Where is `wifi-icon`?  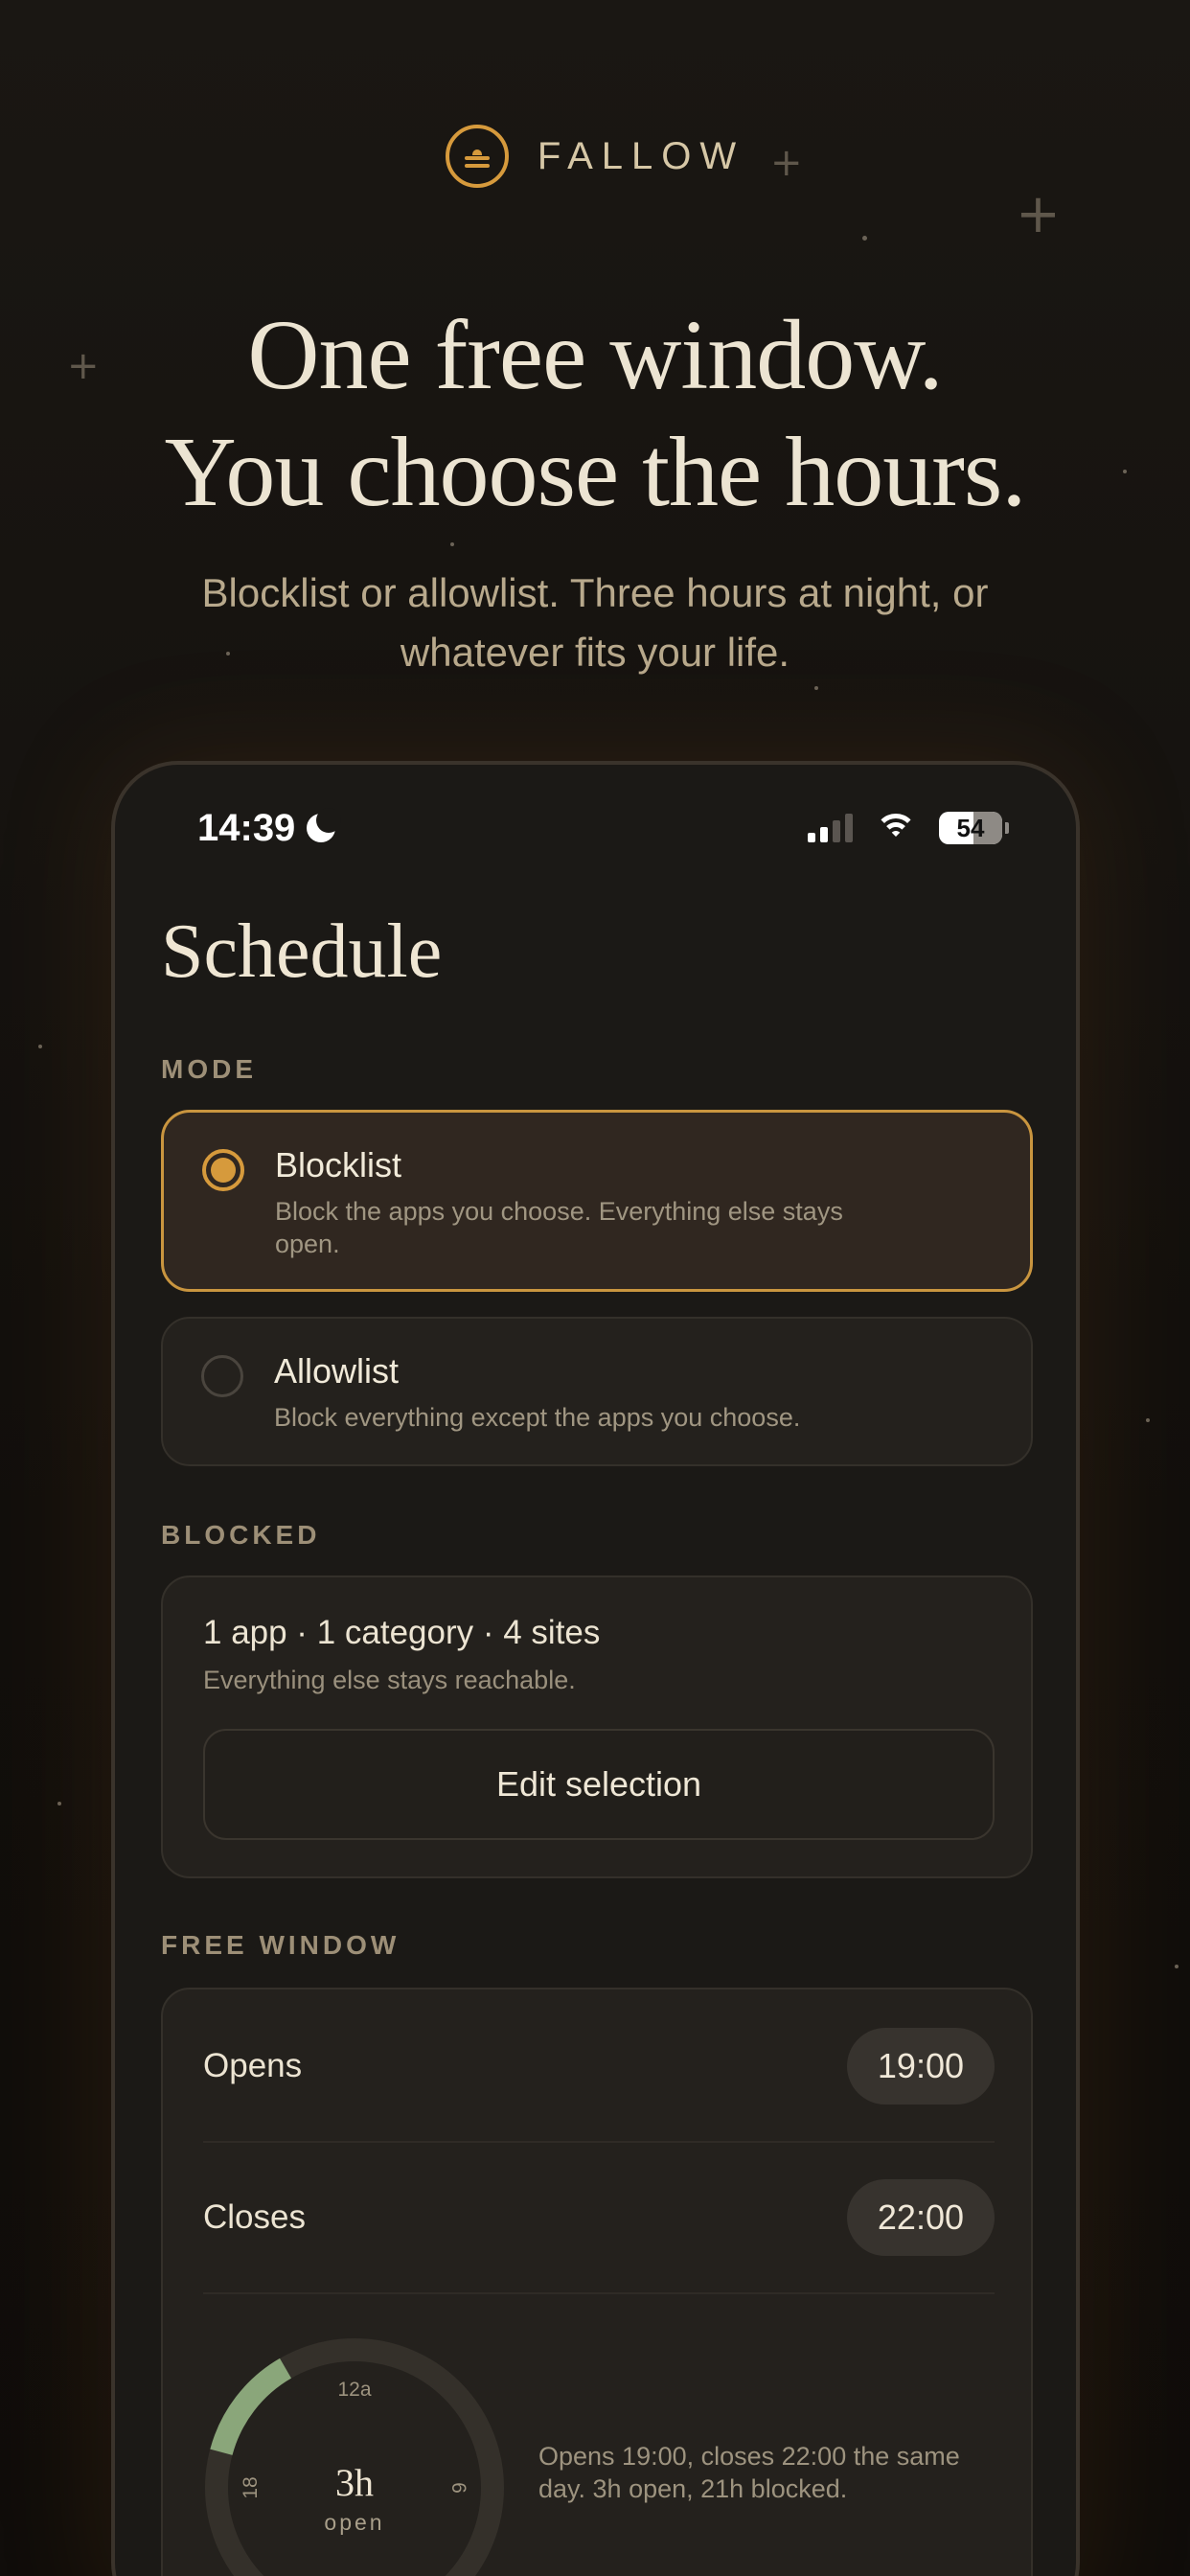 wifi-icon is located at coordinates (896, 828).